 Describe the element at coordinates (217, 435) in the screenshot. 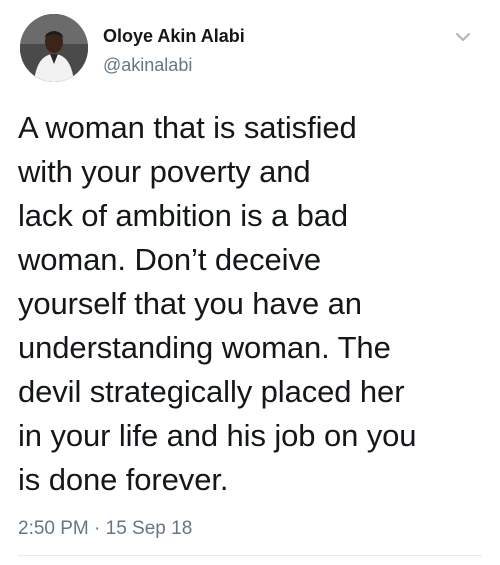

I see `tweet-text-line: in your life and his job on you` at that location.